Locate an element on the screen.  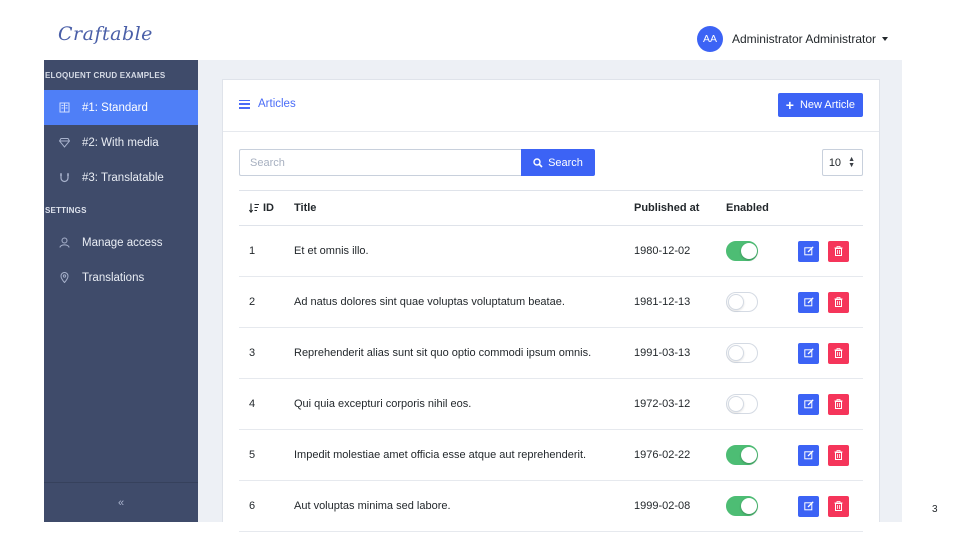
sidebar-item-translations: Translations is located at coordinates (121, 277).